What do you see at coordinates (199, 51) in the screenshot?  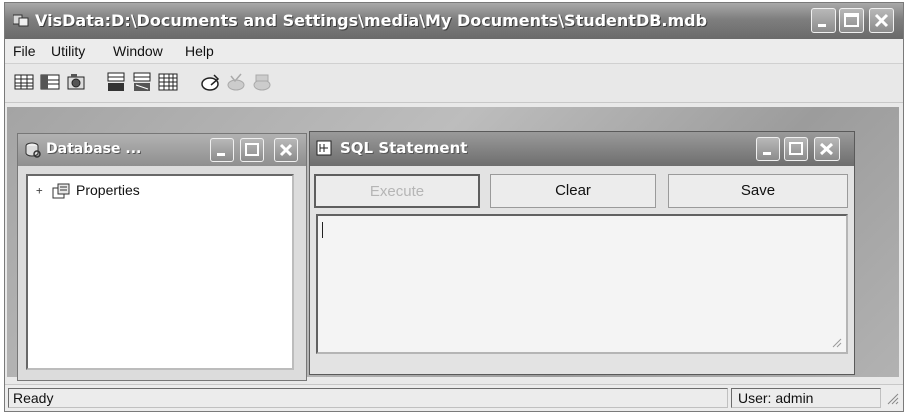 I see `menu-help: Help` at bounding box center [199, 51].